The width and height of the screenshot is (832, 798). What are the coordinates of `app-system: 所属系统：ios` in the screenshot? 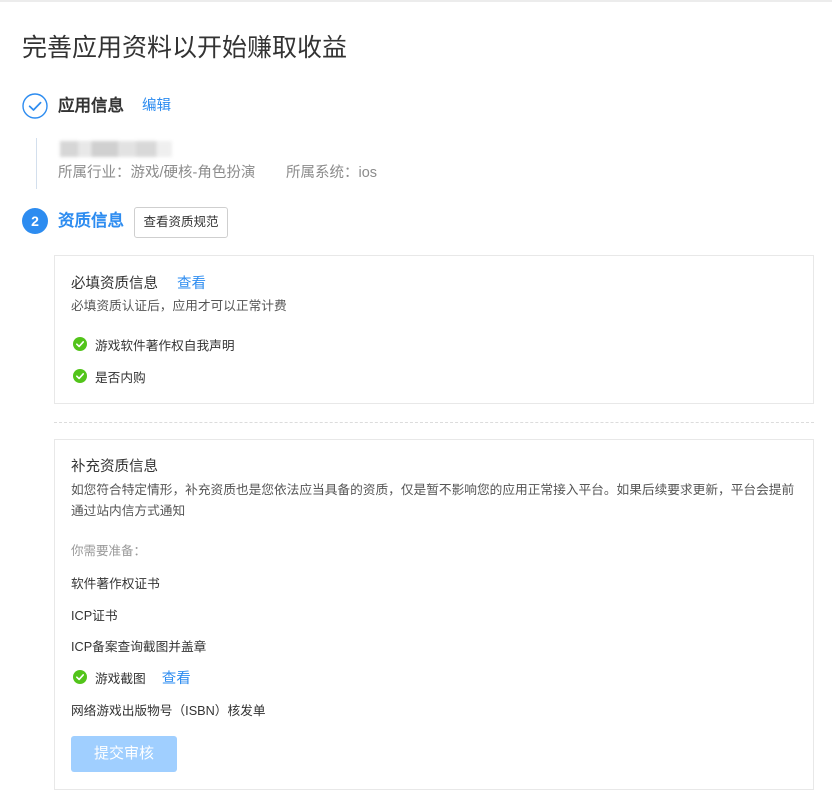 It's located at (332, 173).